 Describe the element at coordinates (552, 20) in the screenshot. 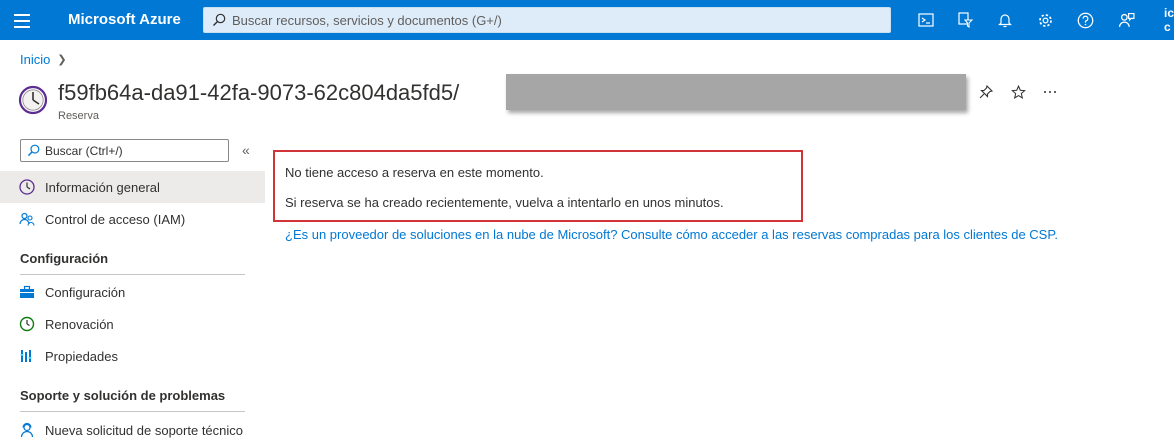

I see `global-search-input` at that location.